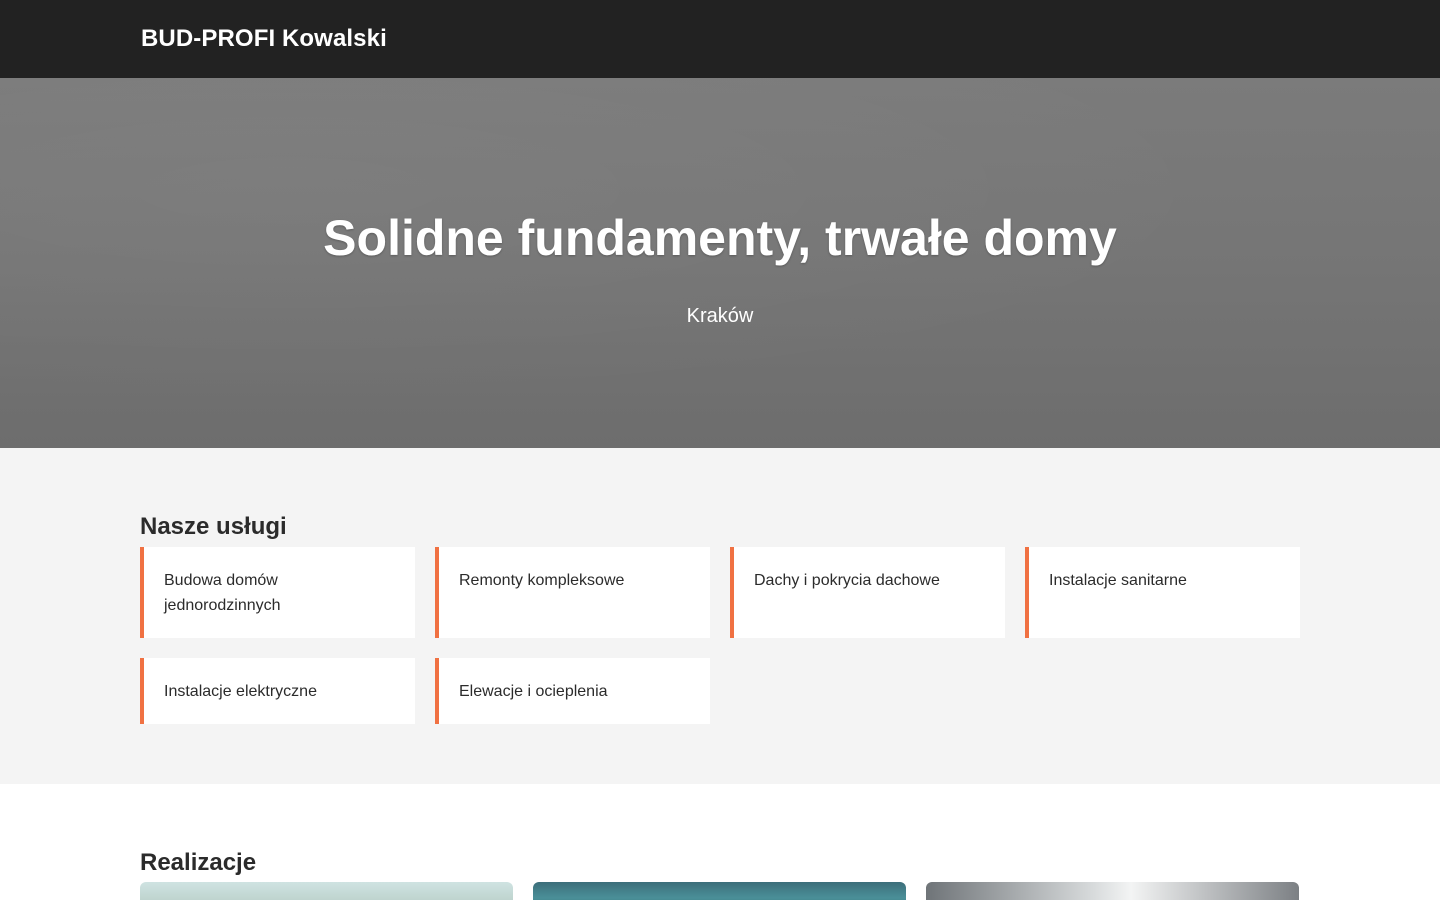  What do you see at coordinates (1118, 580) in the screenshot?
I see `service-card-label: Instalacje sanitarne` at bounding box center [1118, 580].